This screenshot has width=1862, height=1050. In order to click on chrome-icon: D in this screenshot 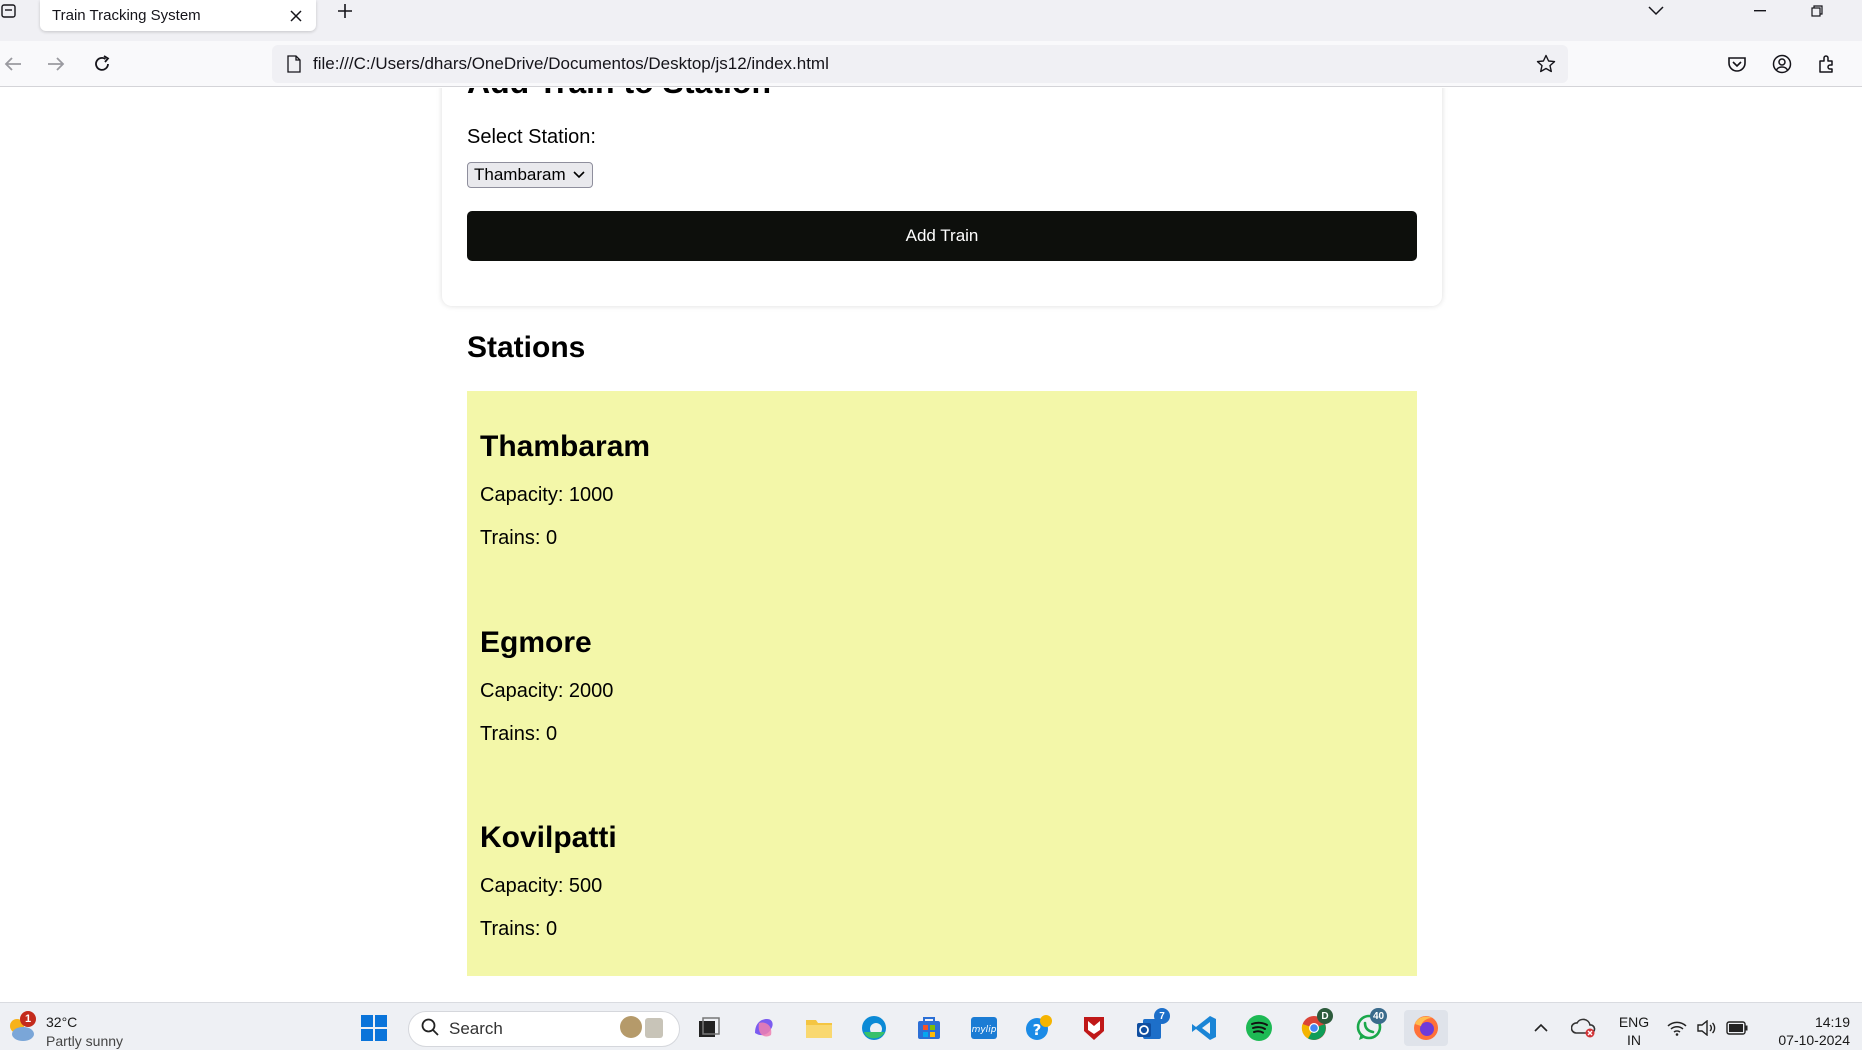, I will do `click(1314, 1027)`.